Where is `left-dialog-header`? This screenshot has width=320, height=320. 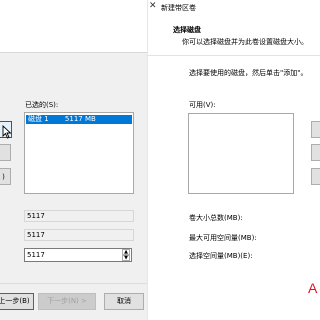
left-dialog-header is located at coordinates (73, 26).